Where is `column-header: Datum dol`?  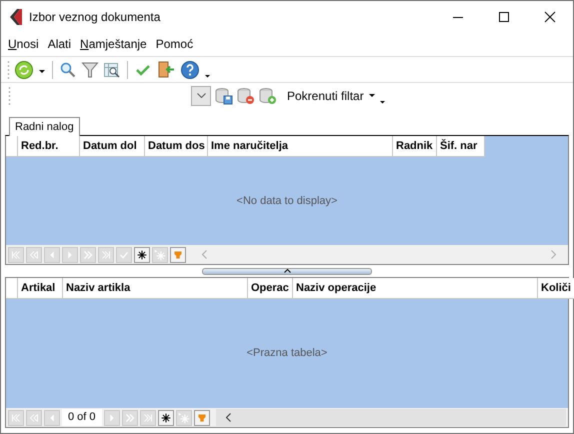
column-header: Datum dol is located at coordinates (112, 146).